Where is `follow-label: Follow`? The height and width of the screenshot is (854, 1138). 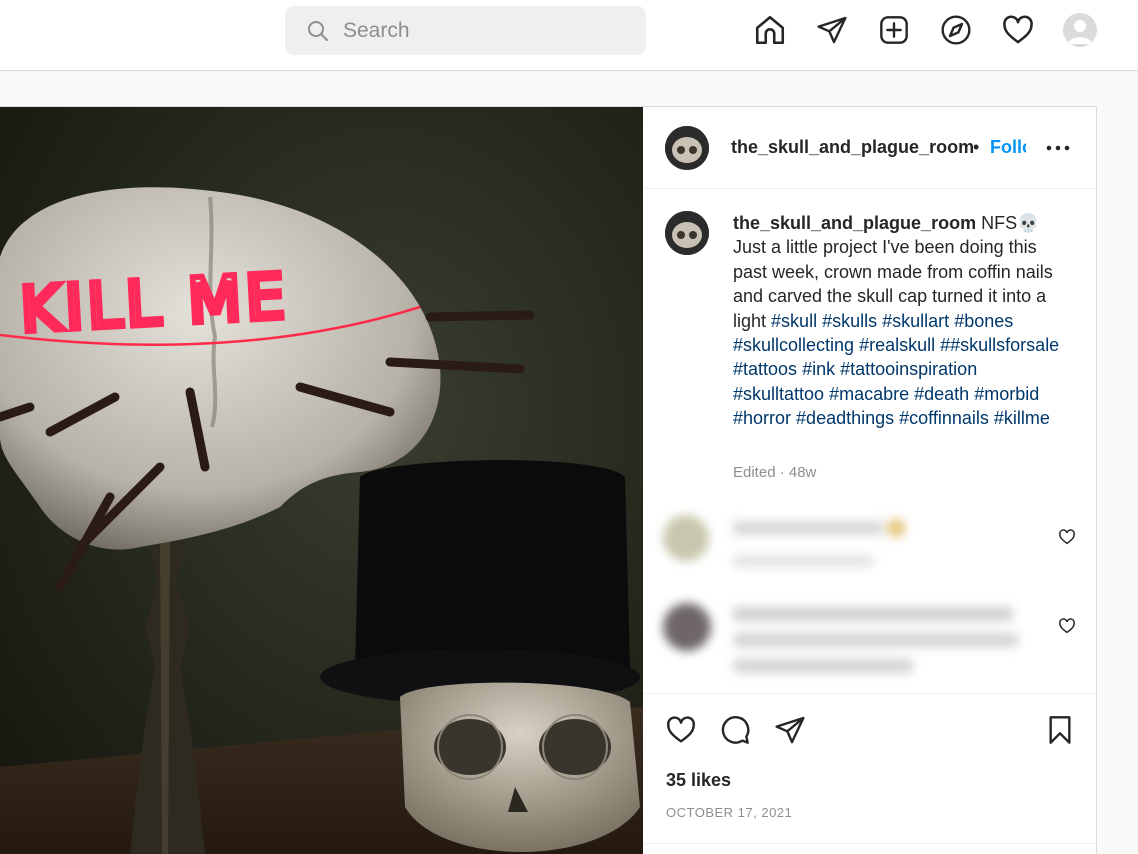
follow-label: Follow is located at coordinates (1008, 147).